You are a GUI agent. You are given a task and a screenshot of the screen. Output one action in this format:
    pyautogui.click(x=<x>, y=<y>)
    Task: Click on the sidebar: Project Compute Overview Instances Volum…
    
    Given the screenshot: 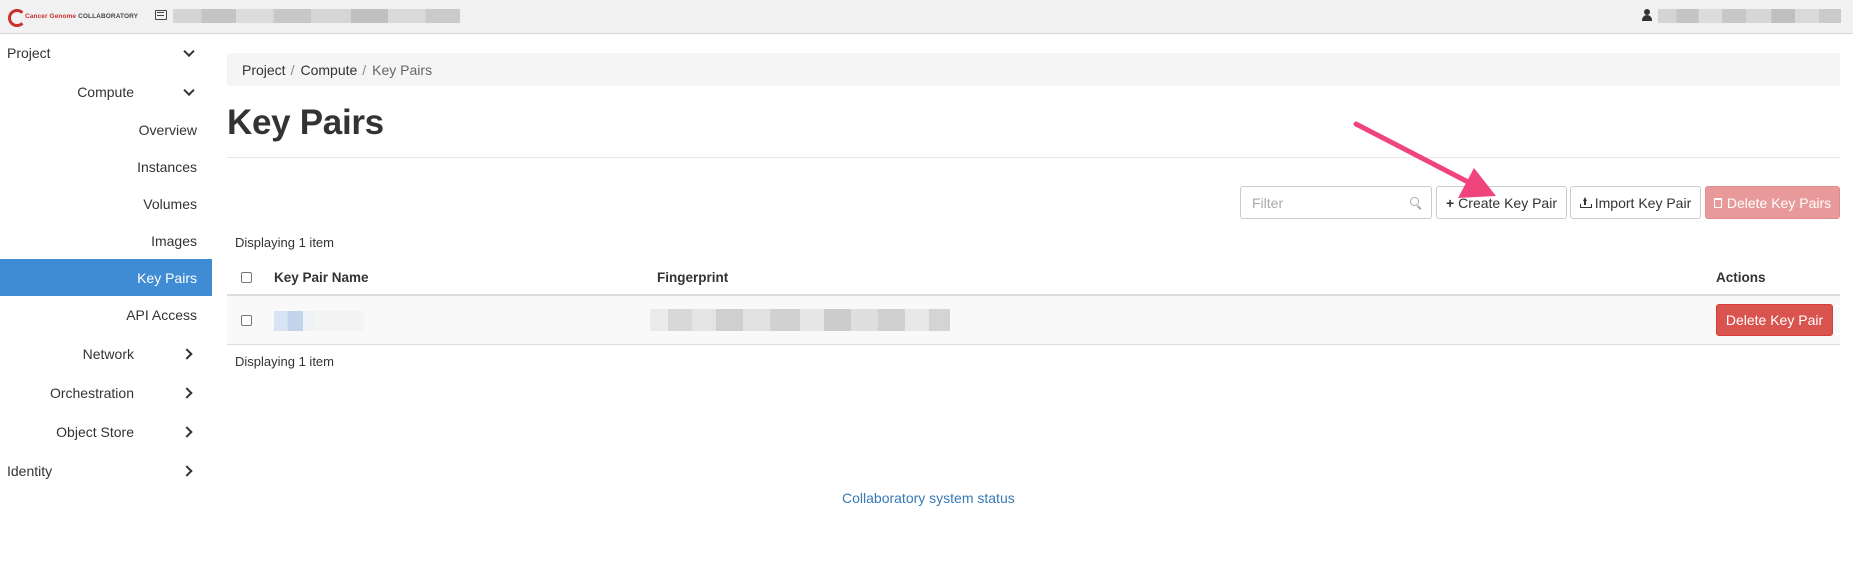 What is the action you would take?
    pyautogui.click(x=106, y=297)
    